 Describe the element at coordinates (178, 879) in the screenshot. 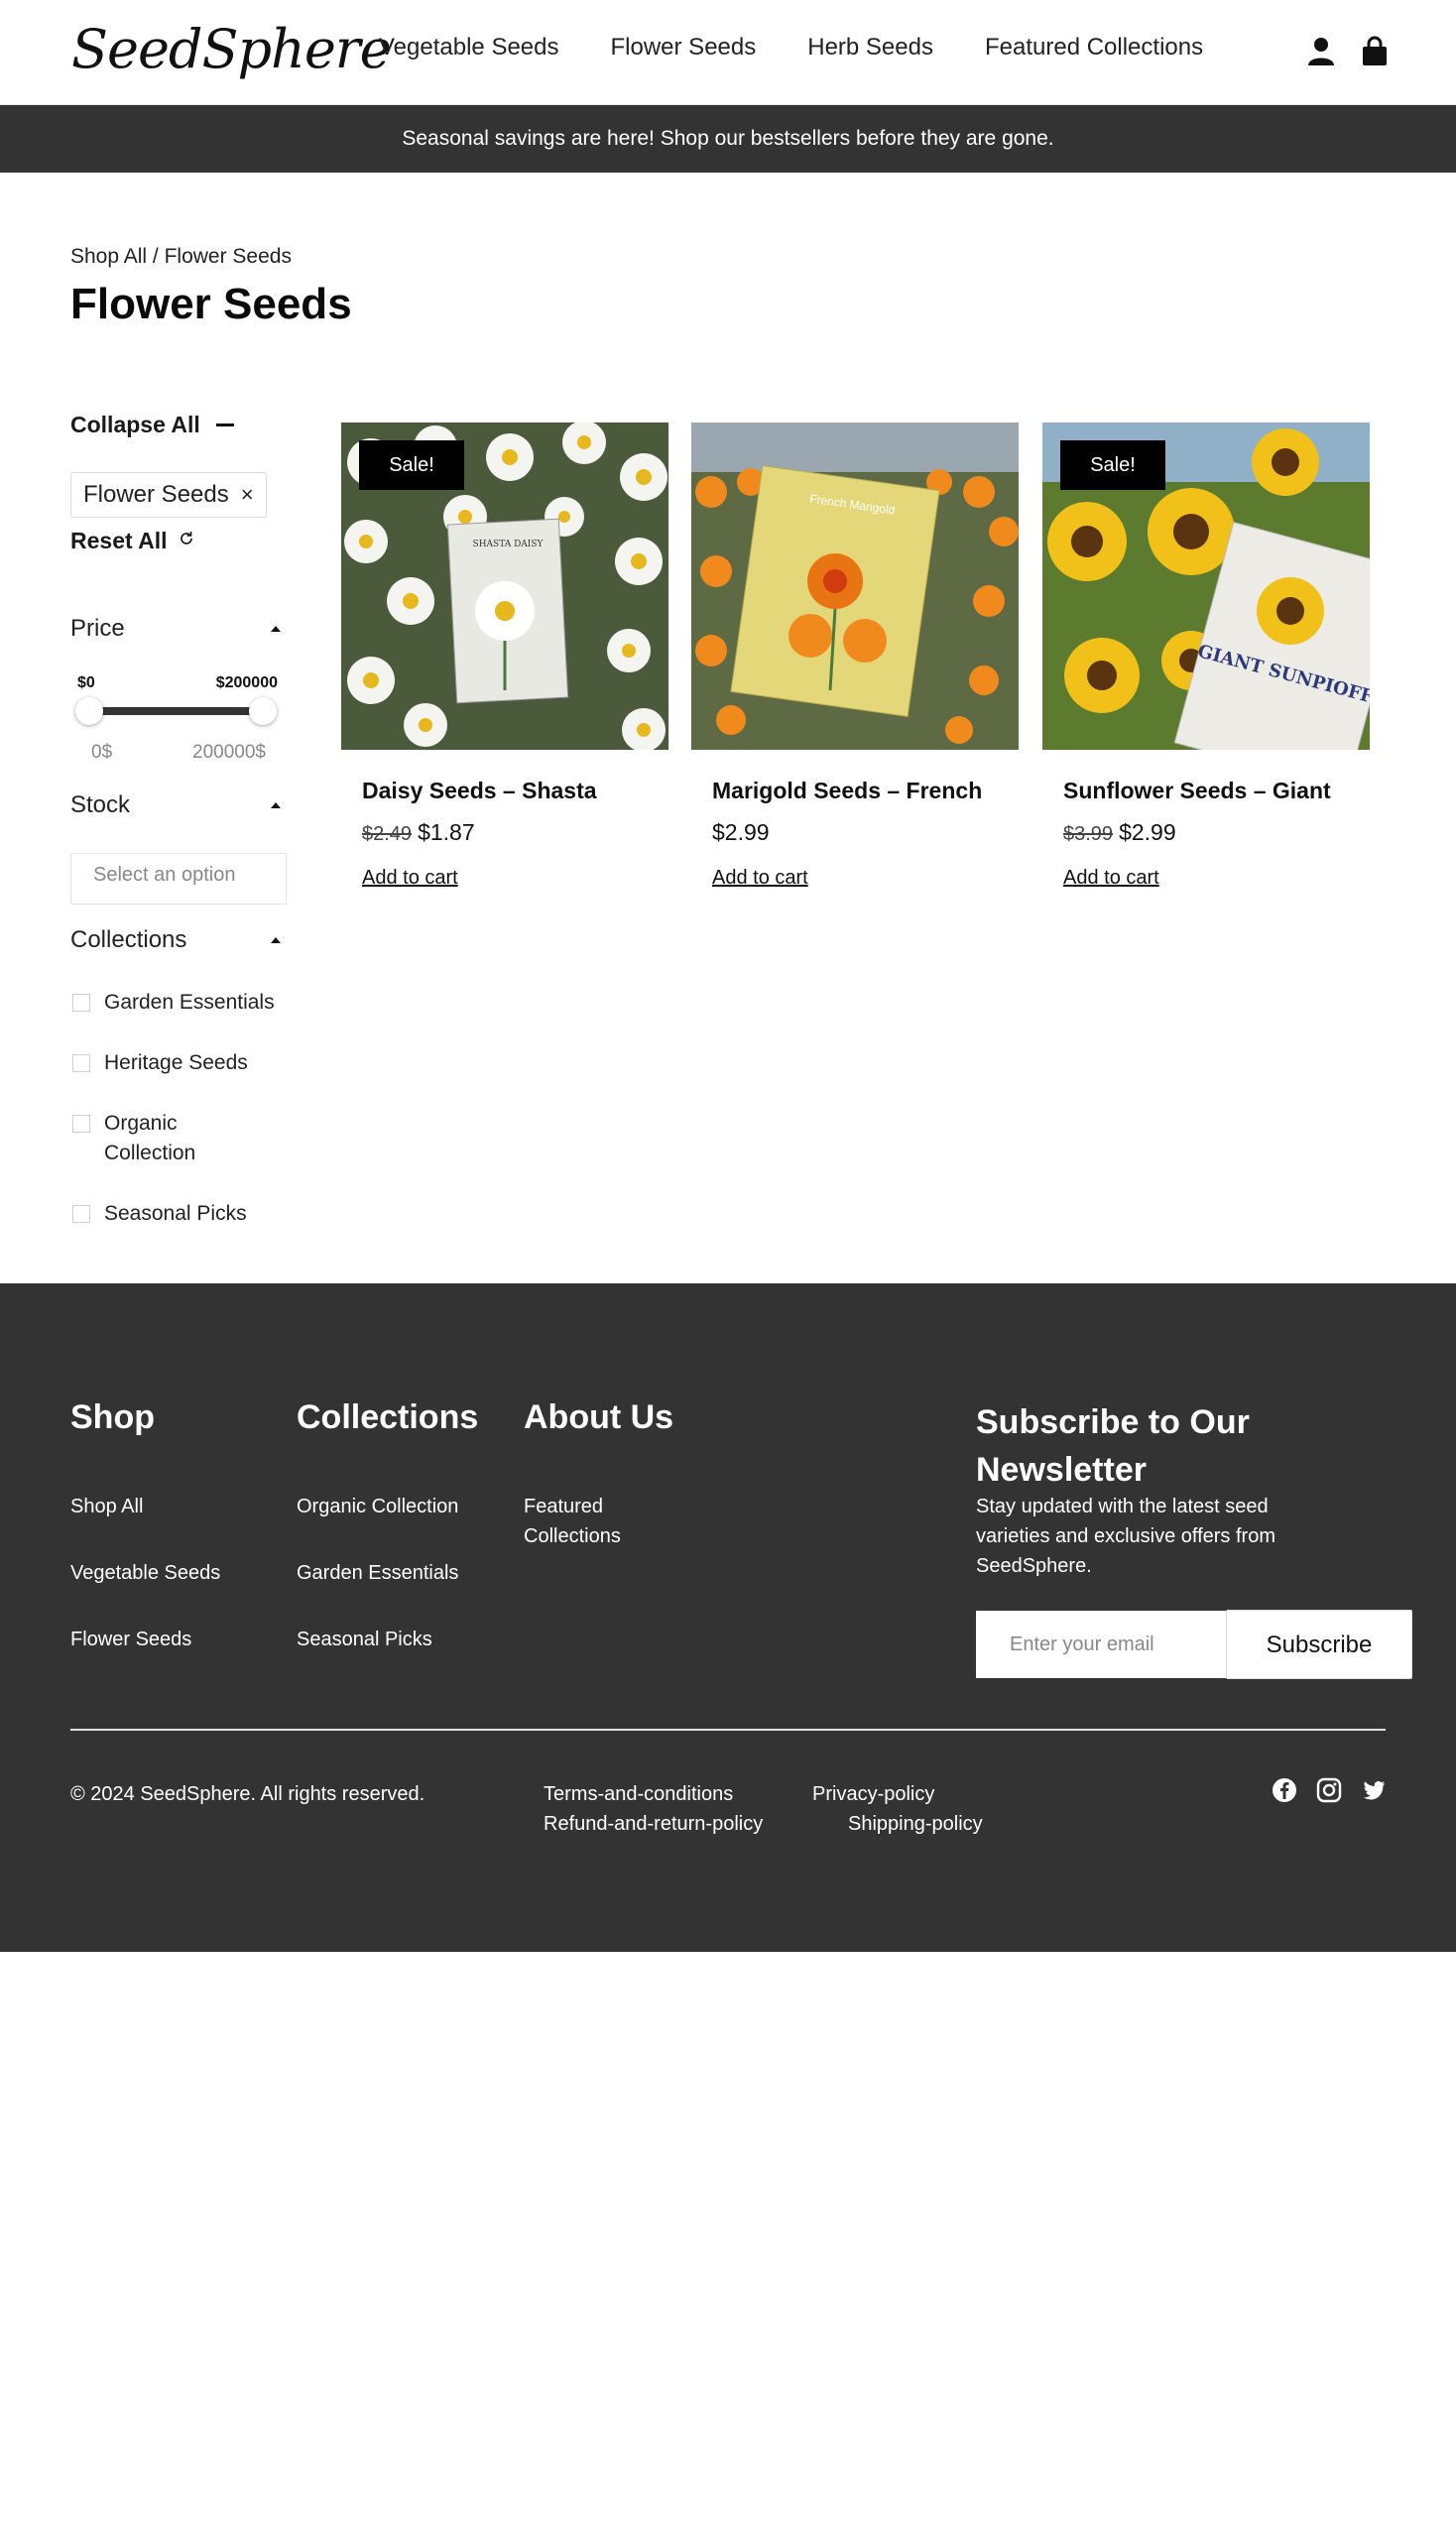

I see `stock-select: Select an option` at that location.